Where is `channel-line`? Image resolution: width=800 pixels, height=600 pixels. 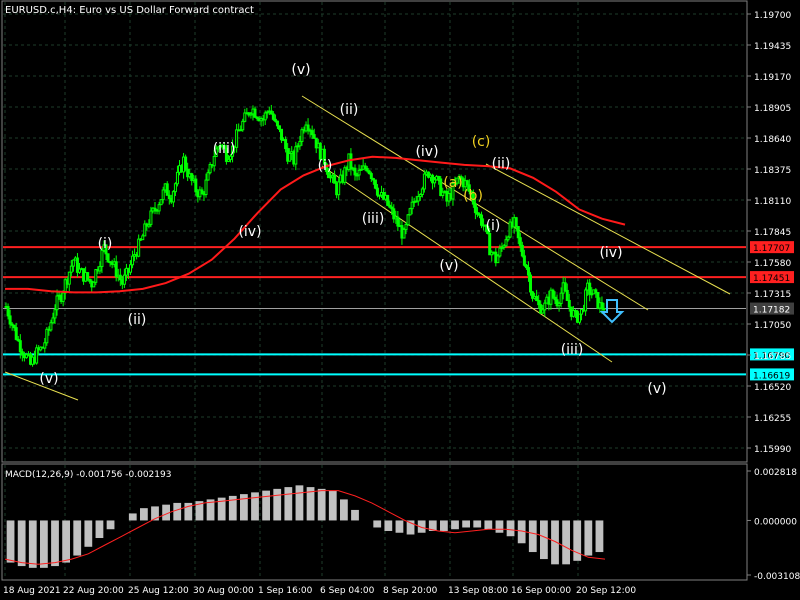
channel-line is located at coordinates (608, 229).